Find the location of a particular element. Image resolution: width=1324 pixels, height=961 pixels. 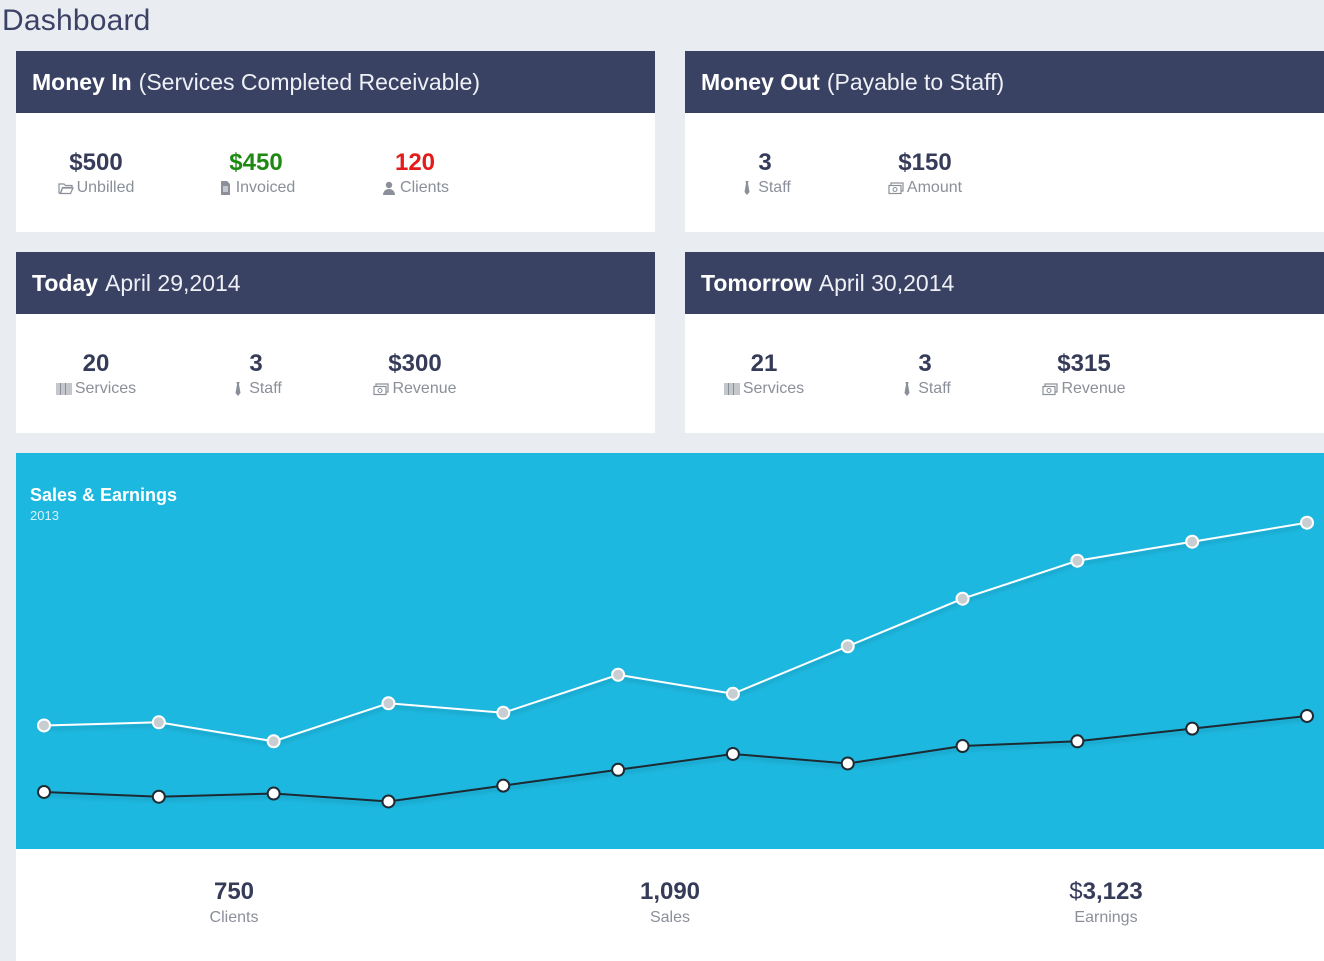

series-2-line is located at coordinates (675, 758).